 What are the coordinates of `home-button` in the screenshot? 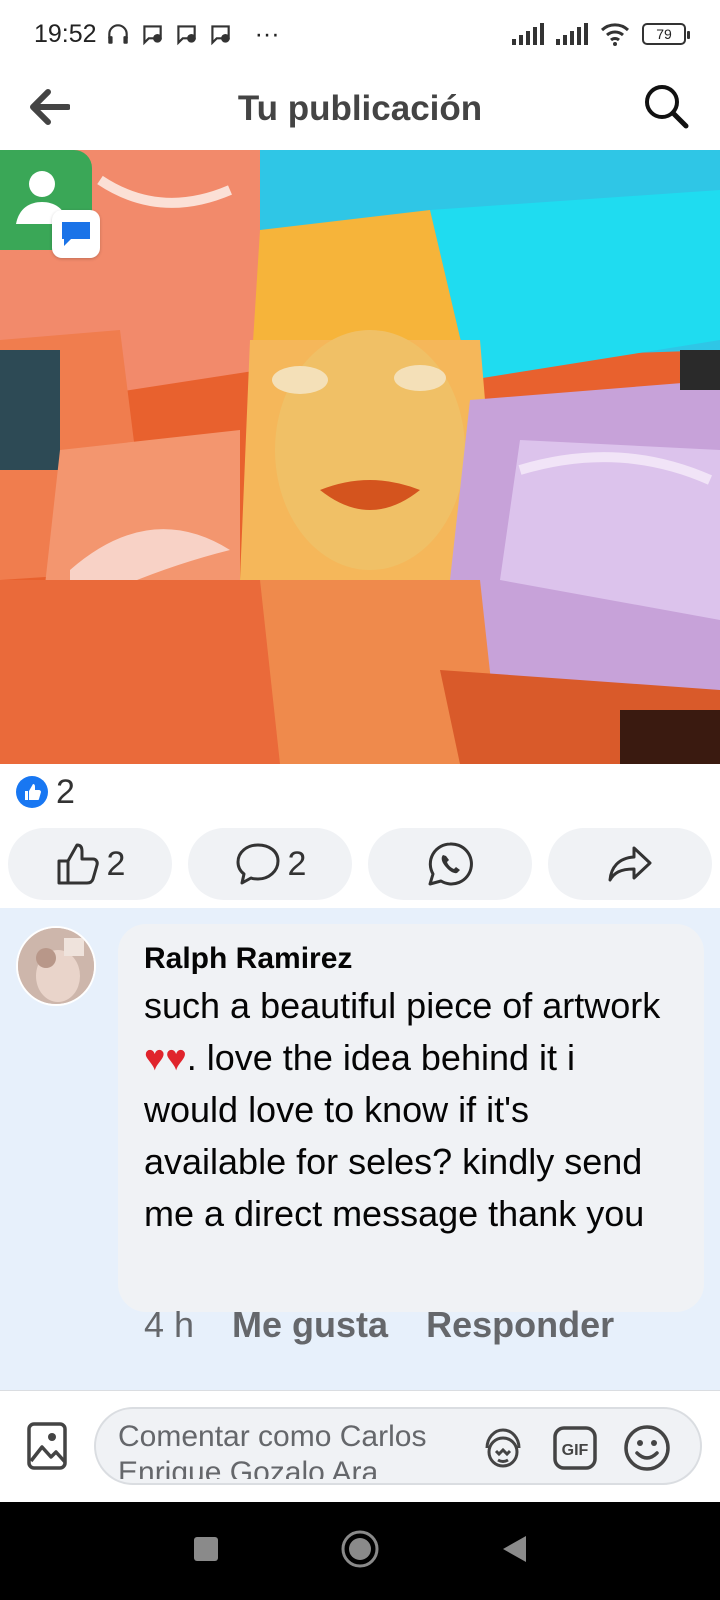 It's located at (360, 1551).